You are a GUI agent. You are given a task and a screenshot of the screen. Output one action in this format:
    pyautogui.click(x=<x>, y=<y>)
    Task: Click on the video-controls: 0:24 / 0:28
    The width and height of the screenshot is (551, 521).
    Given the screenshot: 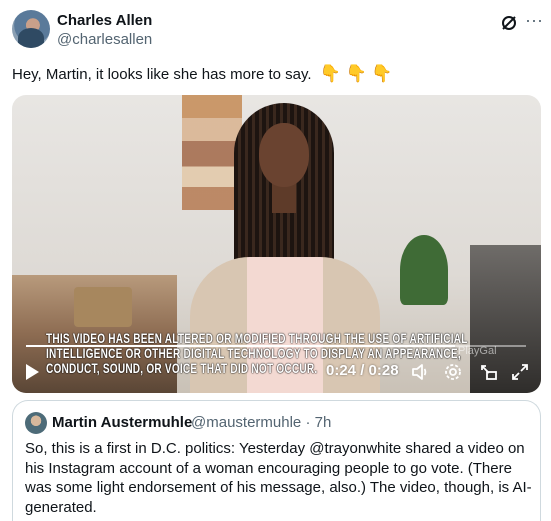 What is the action you would take?
    pyautogui.click(x=276, y=372)
    